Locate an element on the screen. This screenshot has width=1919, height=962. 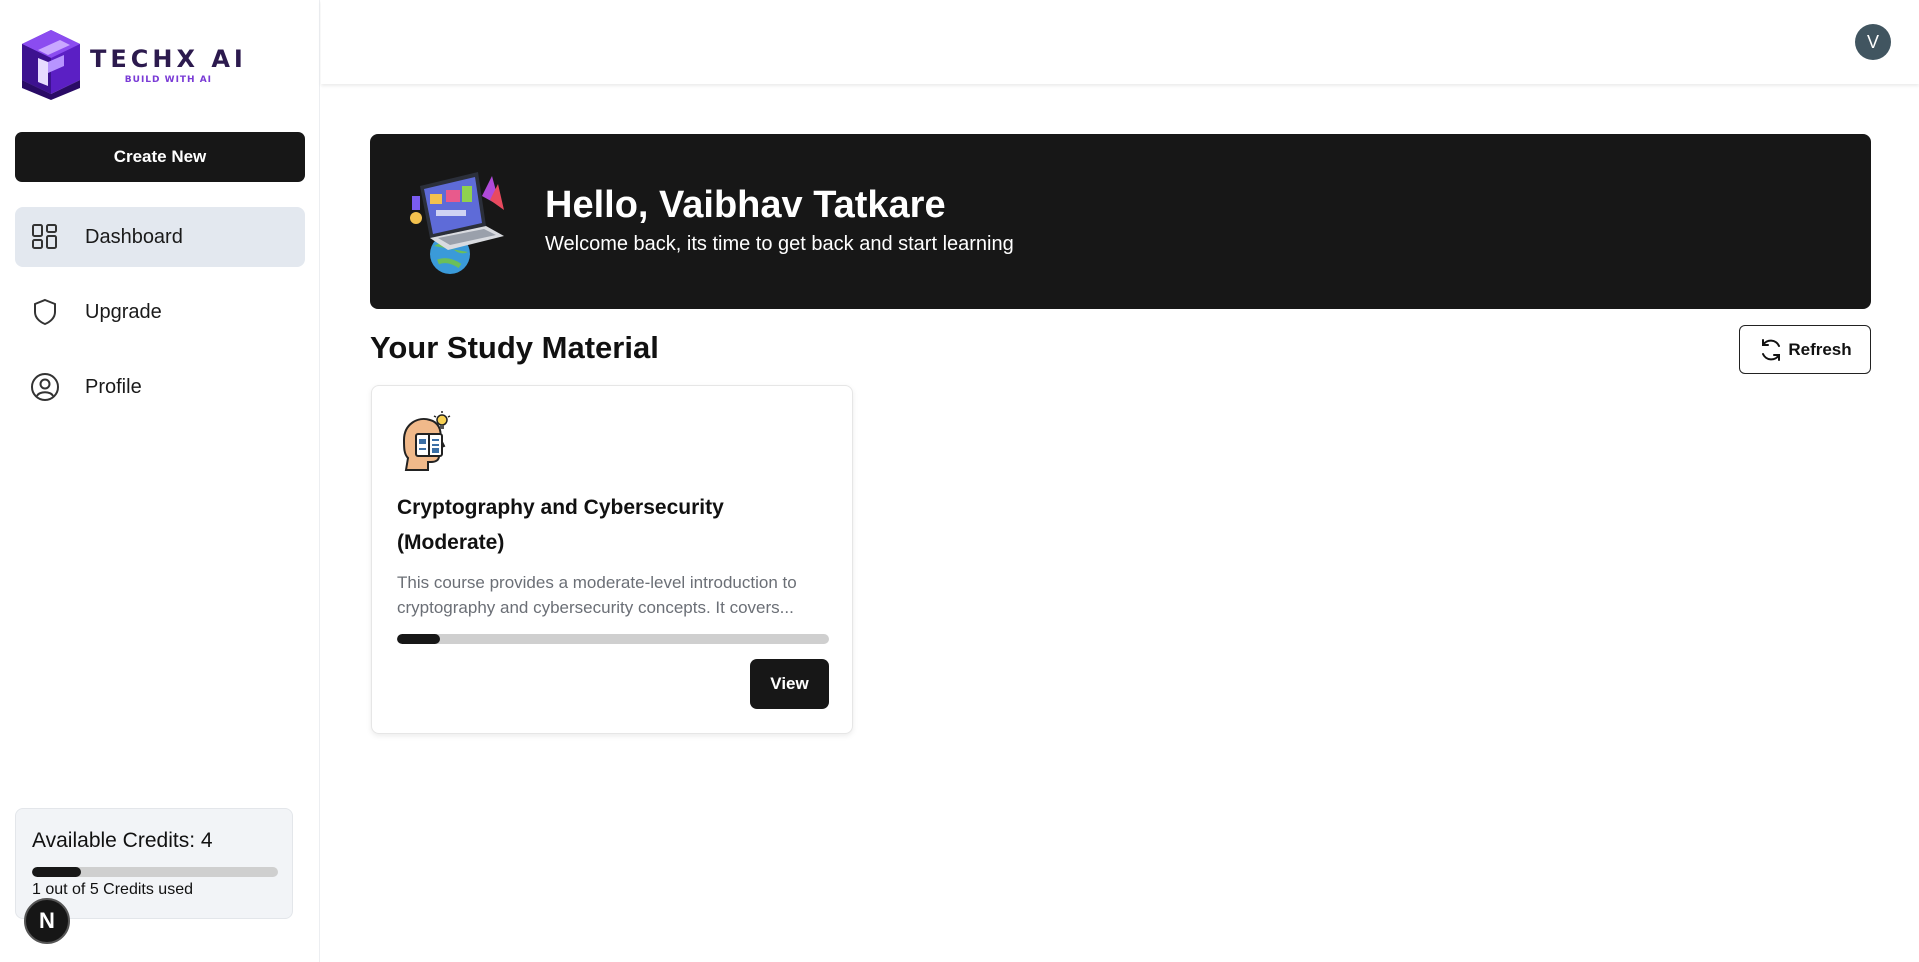
refresh-icon is located at coordinates (1771, 349).